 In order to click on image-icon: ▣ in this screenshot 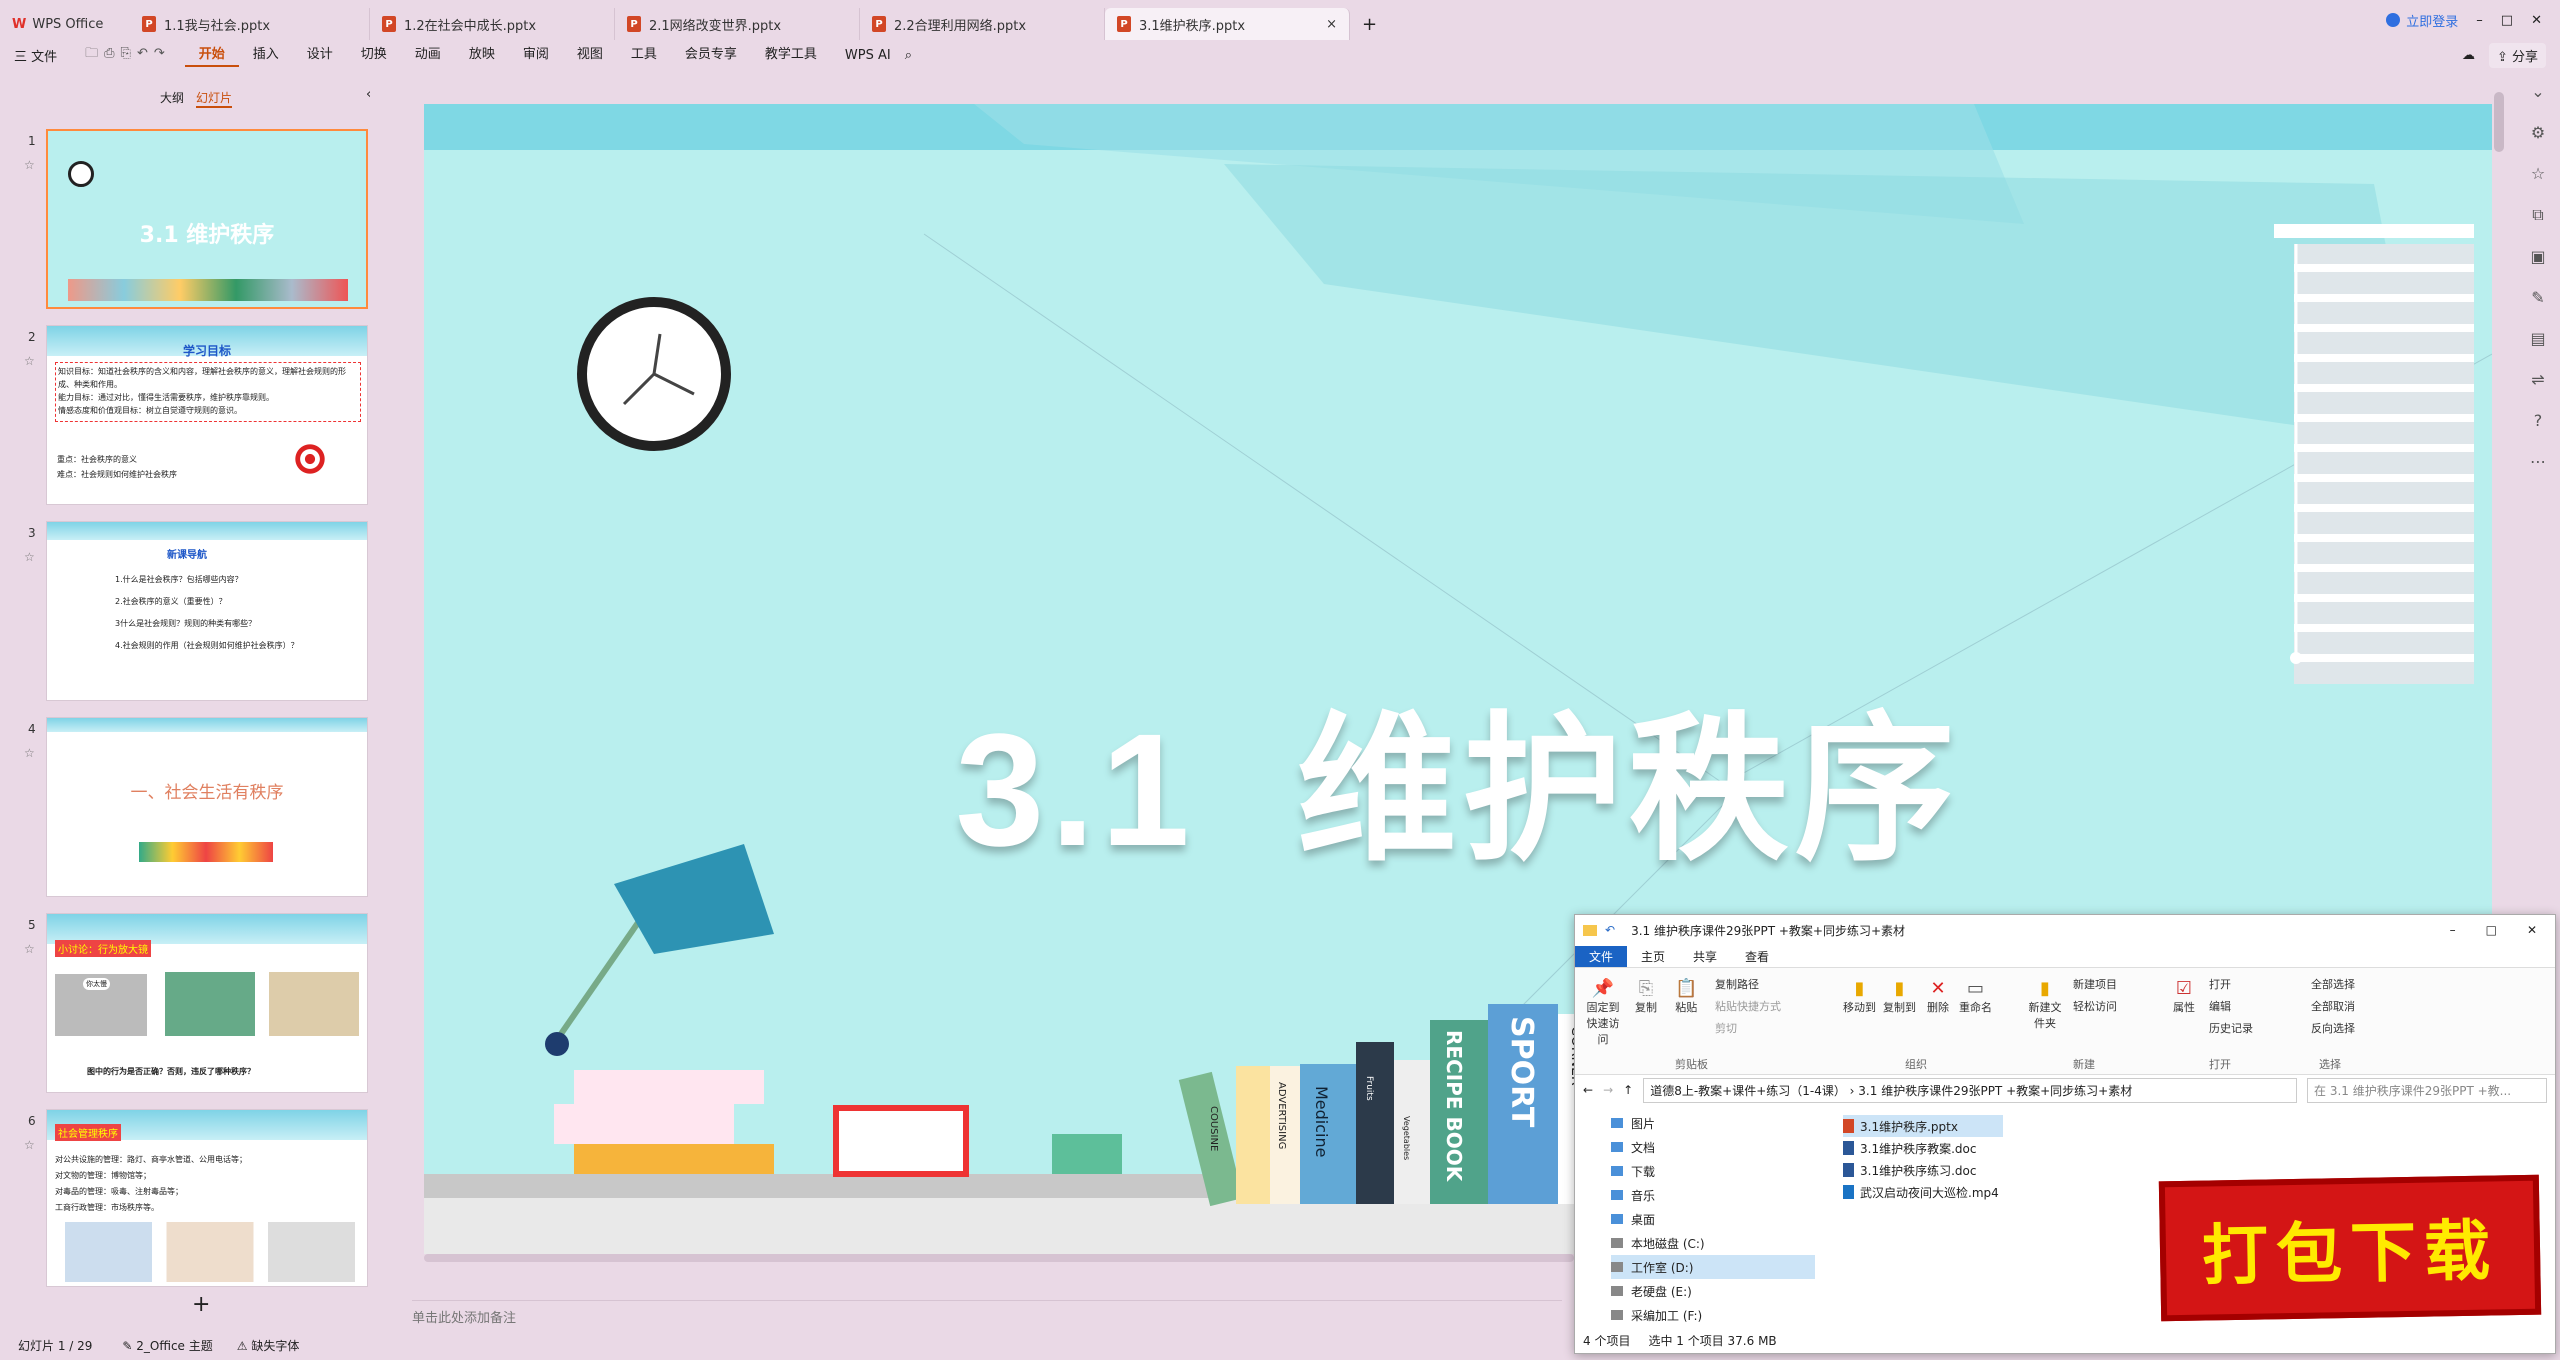, I will do `click(2537, 256)`.